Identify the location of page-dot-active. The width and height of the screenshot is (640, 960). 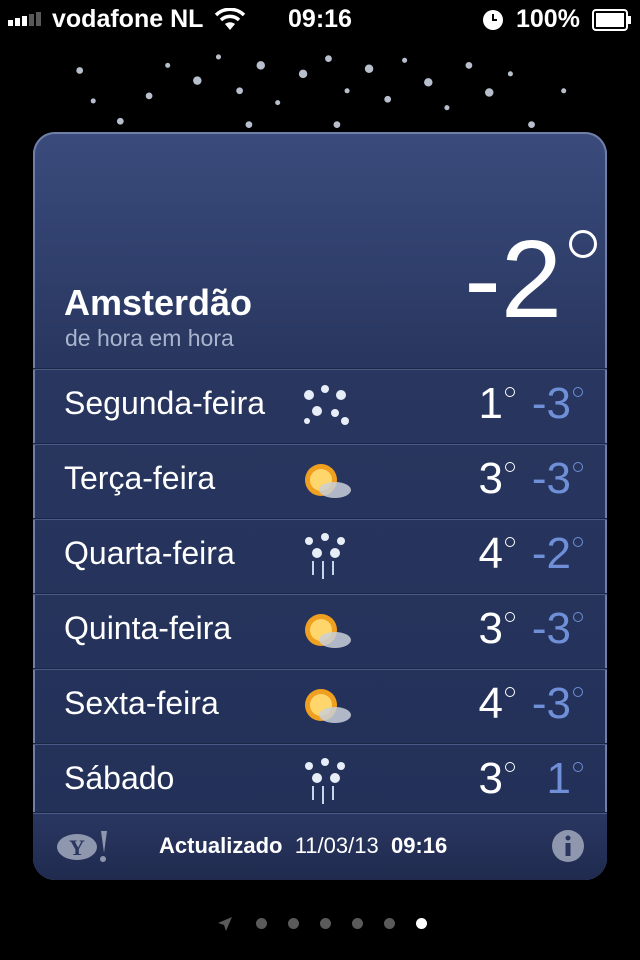
(421, 923).